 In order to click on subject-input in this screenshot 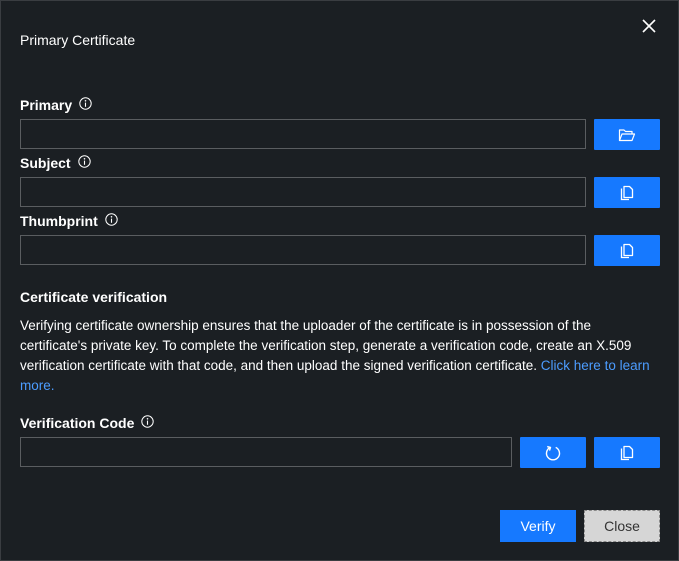, I will do `click(303, 192)`.